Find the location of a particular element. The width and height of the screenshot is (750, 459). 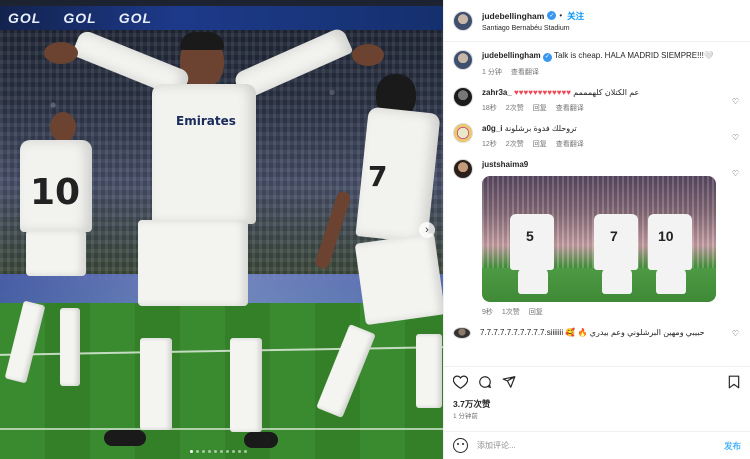

author-username: judebellingham is located at coordinates (513, 16).